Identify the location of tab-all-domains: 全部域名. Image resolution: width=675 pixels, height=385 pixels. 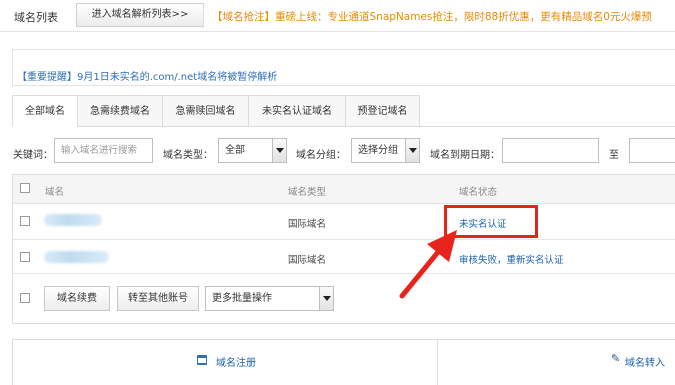
(45, 111).